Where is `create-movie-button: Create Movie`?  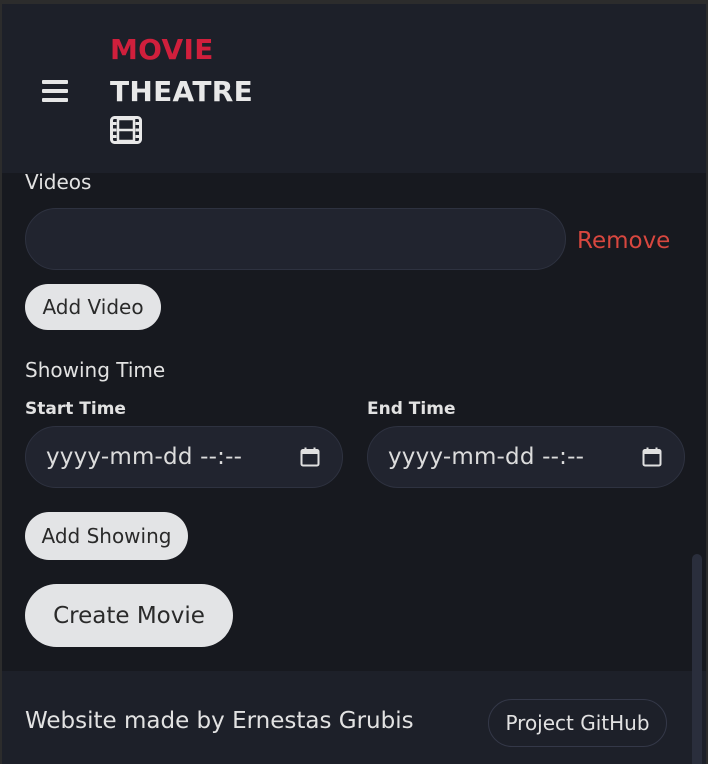 create-movie-button: Create Movie is located at coordinates (129, 615).